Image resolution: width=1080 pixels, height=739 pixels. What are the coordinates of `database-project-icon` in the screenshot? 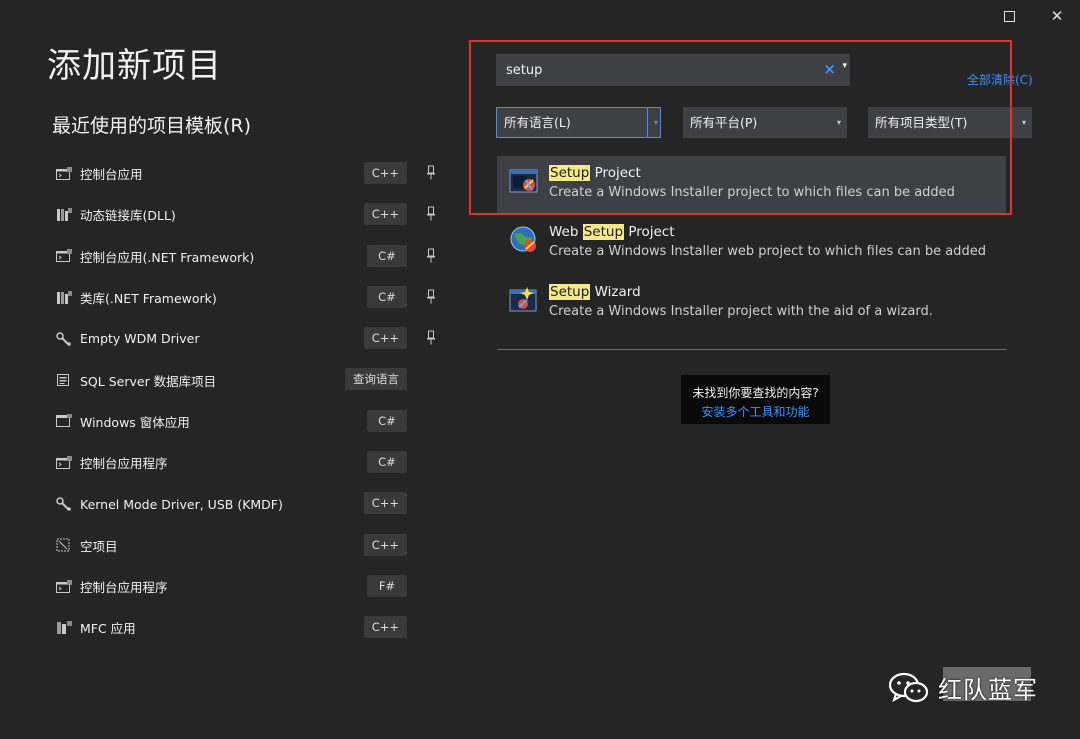 It's located at (64, 380).